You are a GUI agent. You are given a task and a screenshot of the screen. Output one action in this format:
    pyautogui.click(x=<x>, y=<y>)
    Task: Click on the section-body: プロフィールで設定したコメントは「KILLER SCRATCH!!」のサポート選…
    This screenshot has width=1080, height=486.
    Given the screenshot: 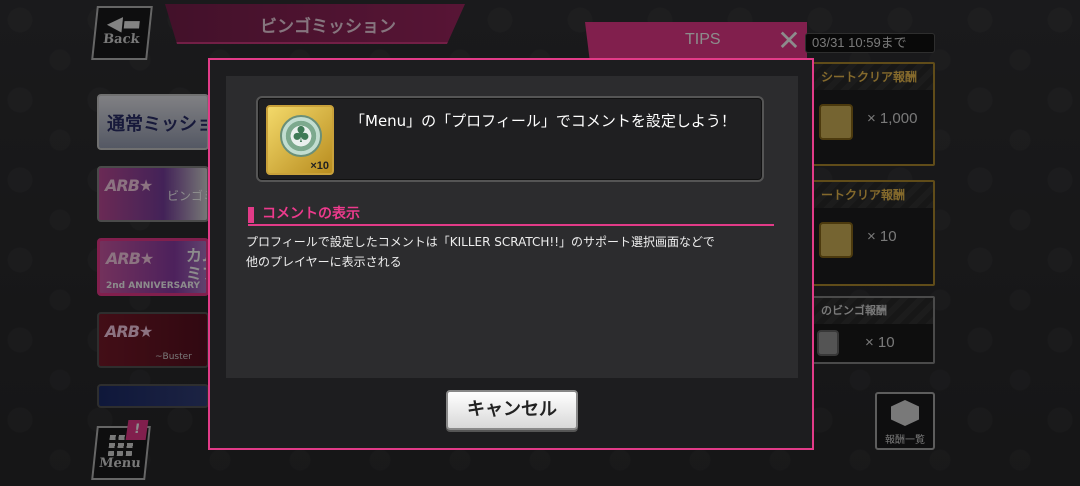 What is the action you would take?
    pyautogui.click(x=516, y=252)
    